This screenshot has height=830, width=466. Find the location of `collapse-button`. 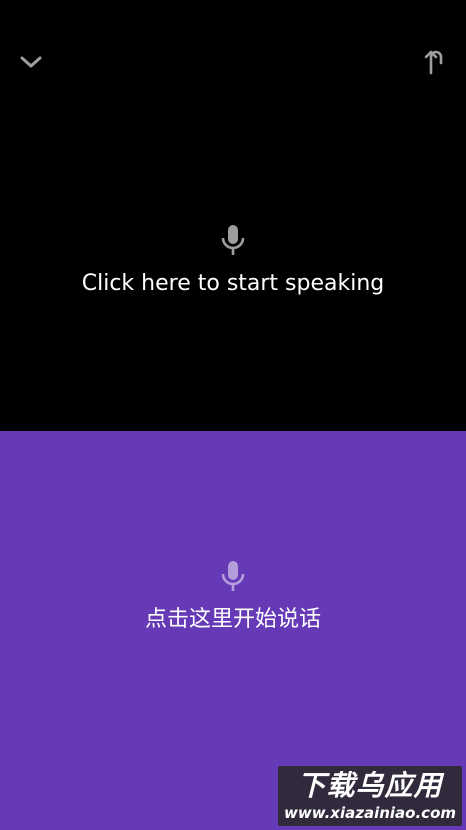

collapse-button is located at coordinates (31, 62).